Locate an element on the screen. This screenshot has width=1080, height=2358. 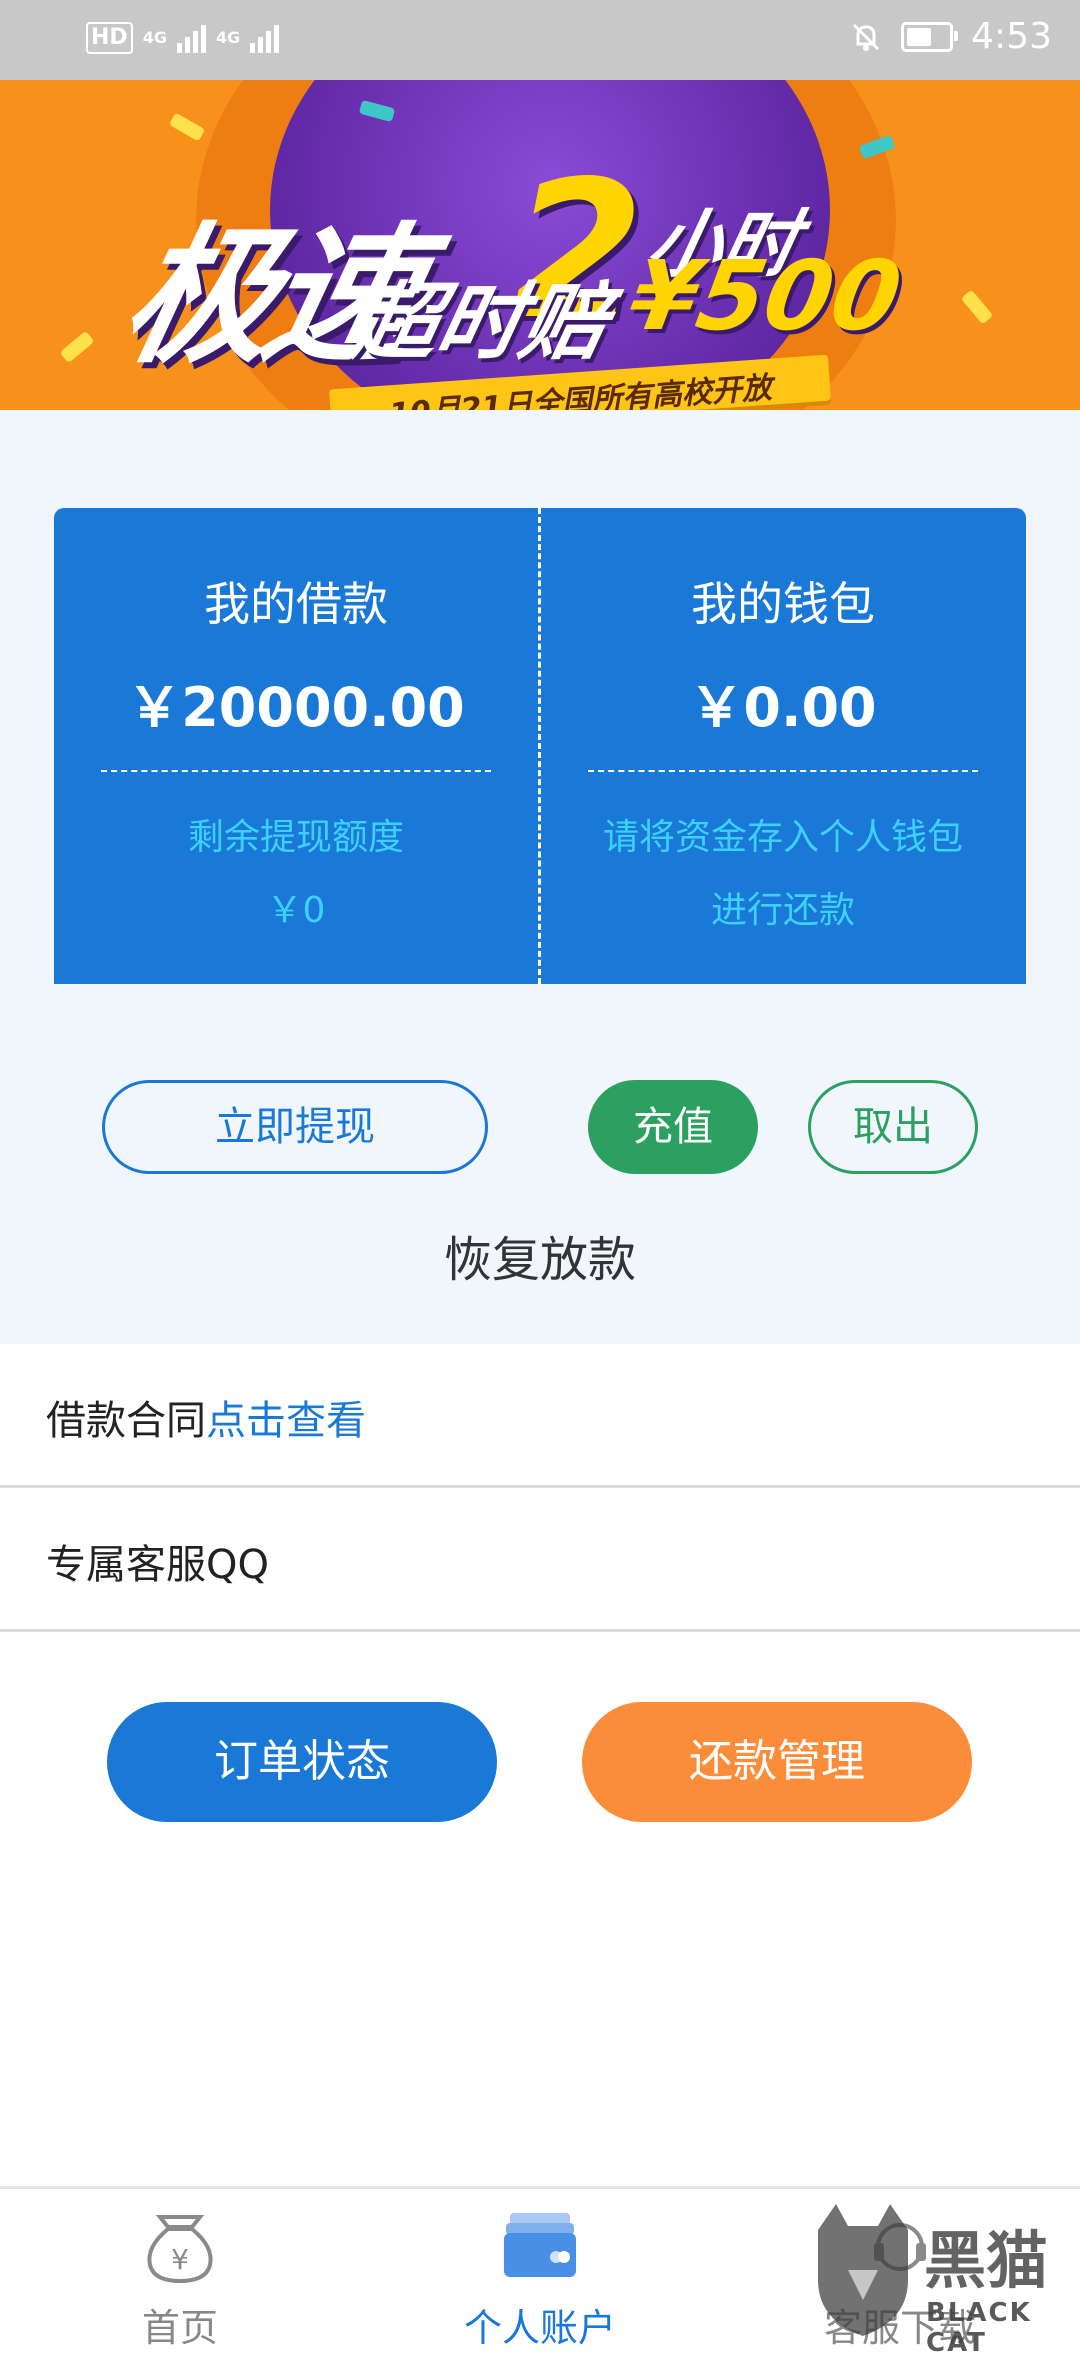
tab-home-label: 首页 is located at coordinates (179, 2328).